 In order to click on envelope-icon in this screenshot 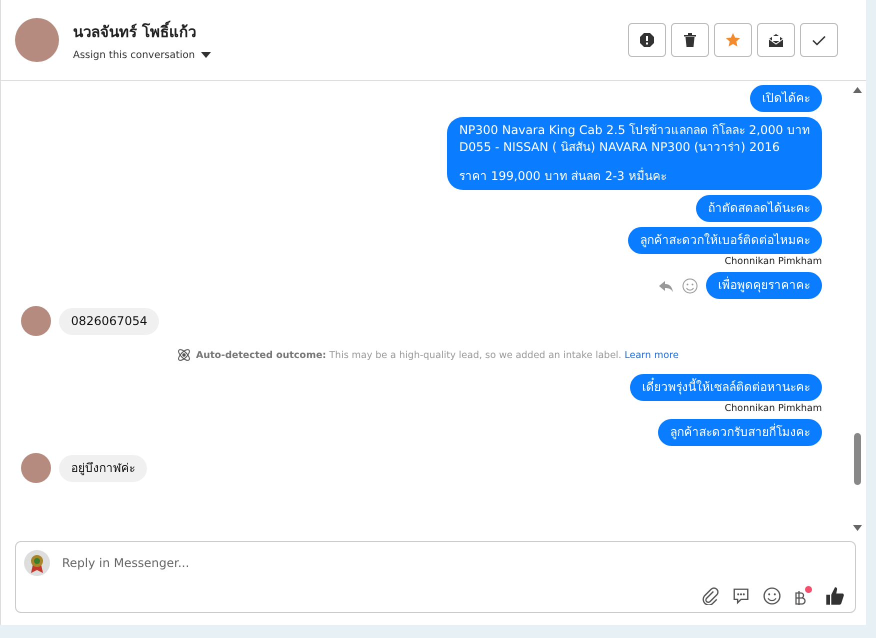, I will do `click(776, 40)`.